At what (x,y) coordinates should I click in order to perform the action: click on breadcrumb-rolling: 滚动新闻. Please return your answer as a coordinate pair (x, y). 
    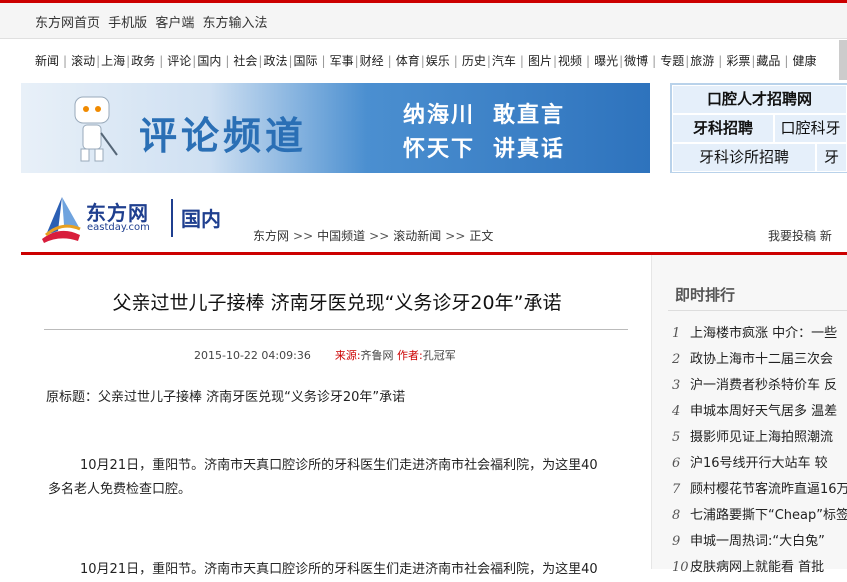
    Looking at the image, I should click on (417, 236).